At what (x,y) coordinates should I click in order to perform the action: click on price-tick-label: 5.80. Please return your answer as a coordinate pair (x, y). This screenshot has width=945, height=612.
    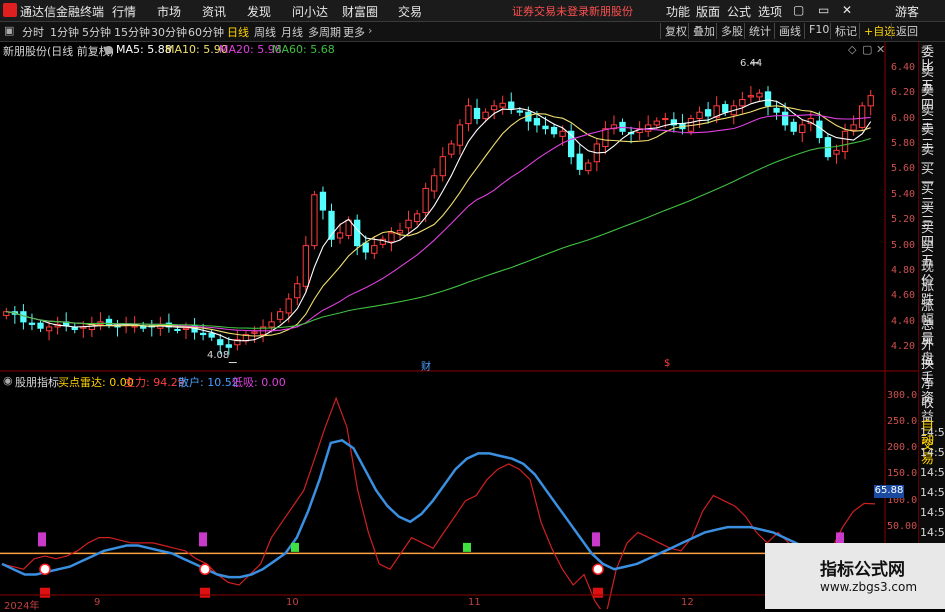
    Looking at the image, I should click on (903, 143).